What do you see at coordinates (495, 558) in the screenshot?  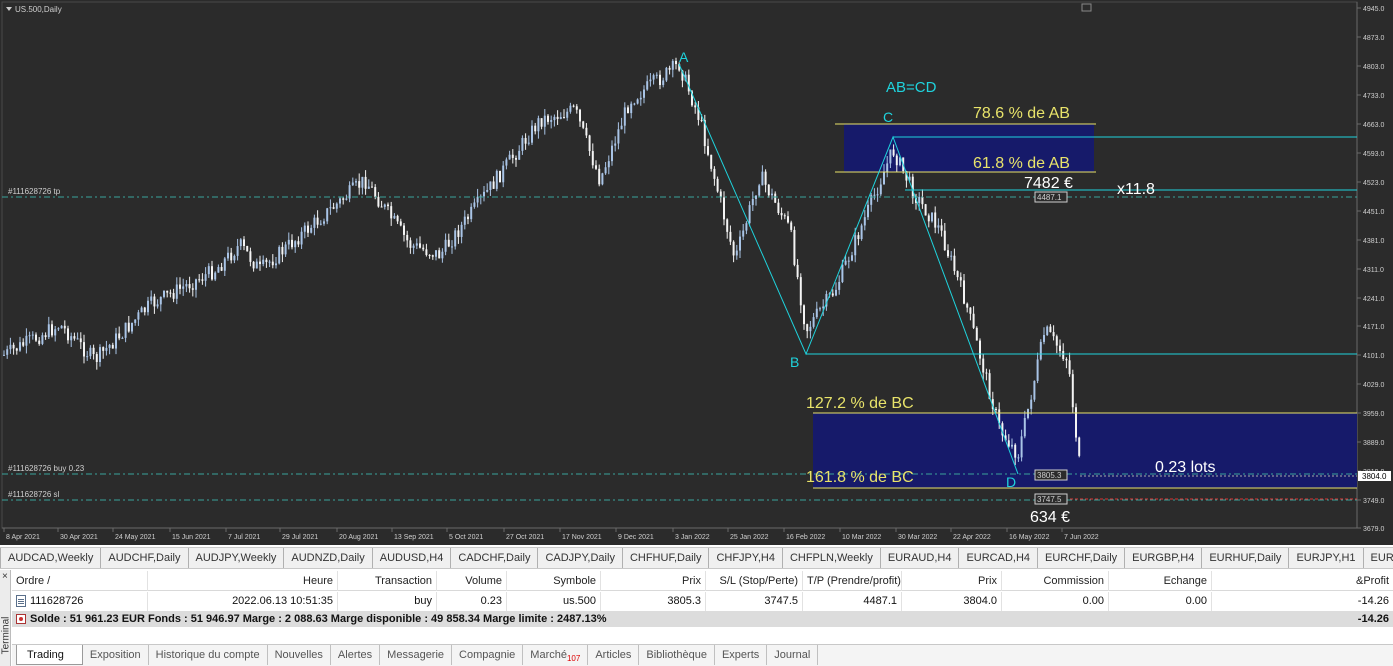 I see `symbol-tab: CADCHF,Daily` at bounding box center [495, 558].